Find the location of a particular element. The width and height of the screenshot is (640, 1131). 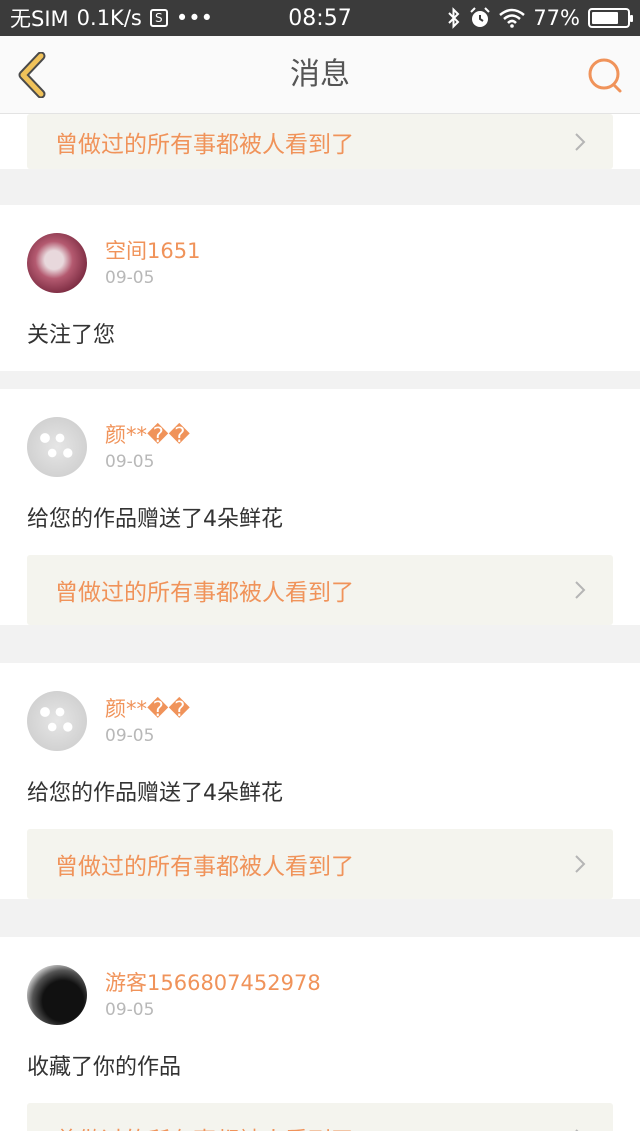

nav-bar: 消息 is located at coordinates (320, 75).